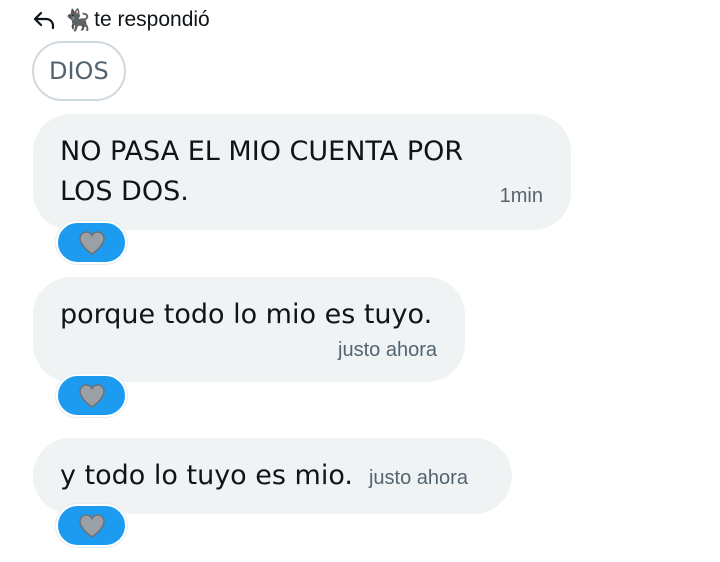 The width and height of the screenshot is (720, 562). Describe the element at coordinates (246, 314) in the screenshot. I see `message-text: porque todo lo mio es tuyo.` at that location.